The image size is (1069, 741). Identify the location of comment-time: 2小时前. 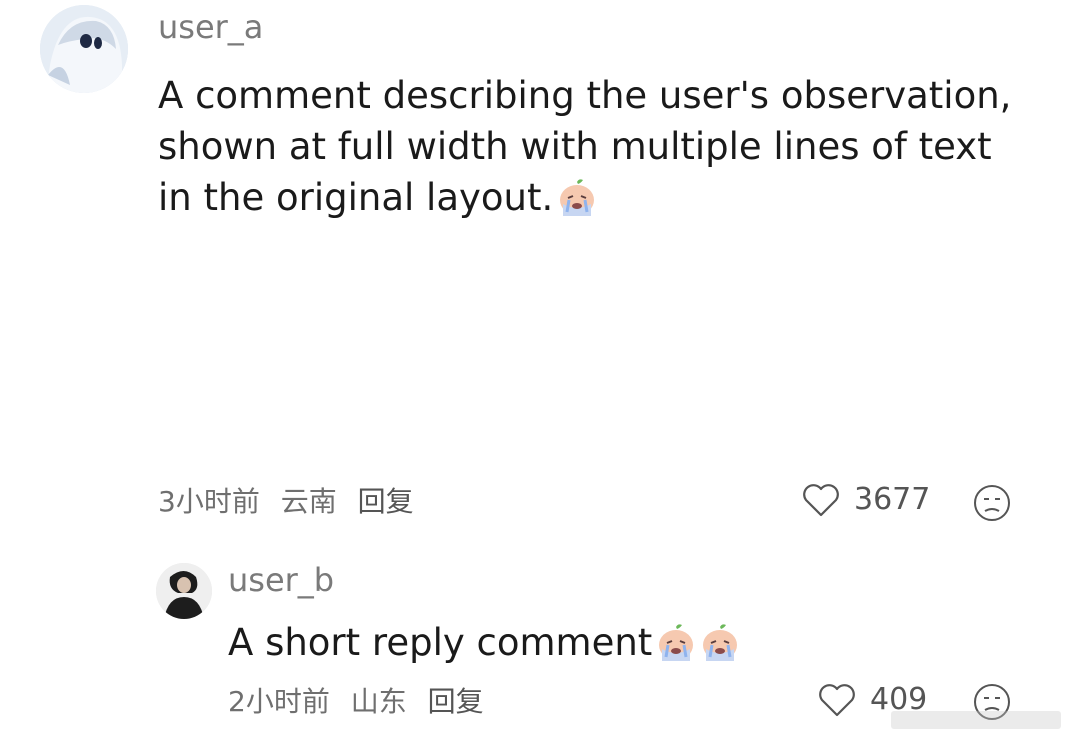
(279, 701).